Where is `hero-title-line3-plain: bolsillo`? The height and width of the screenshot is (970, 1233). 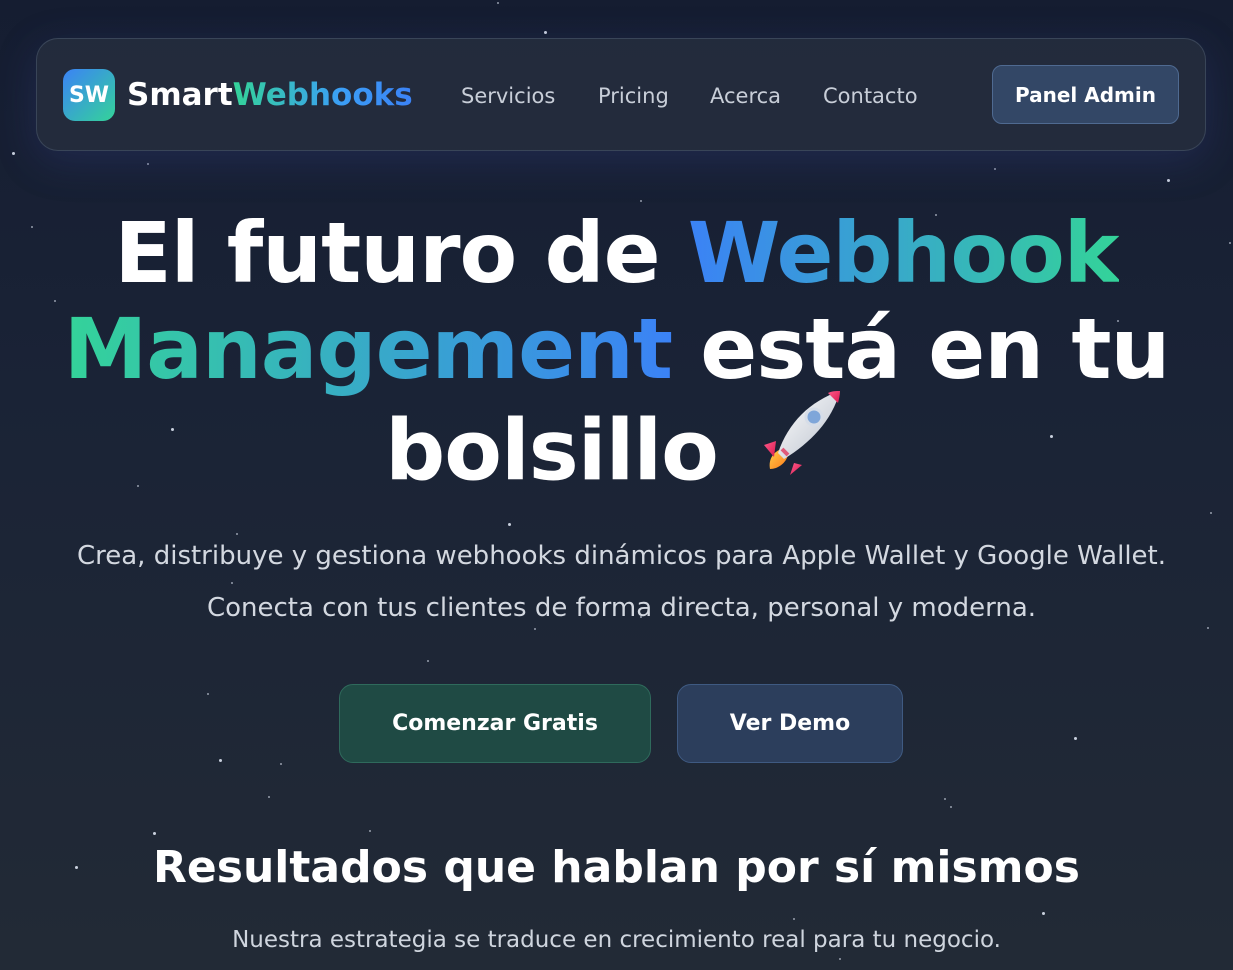 hero-title-line3-plain: bolsillo is located at coordinates (552, 450).